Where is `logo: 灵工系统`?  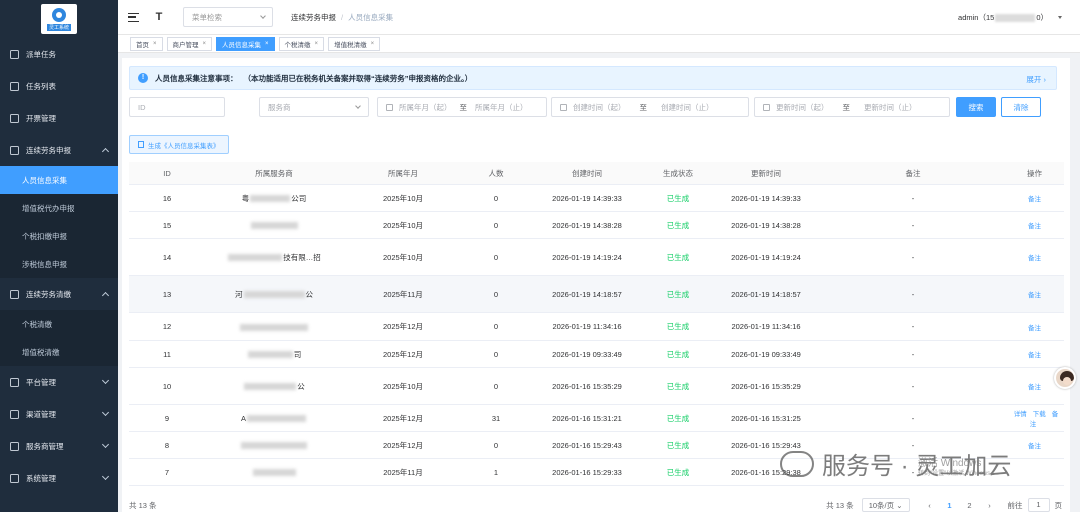 logo: 灵工系统 is located at coordinates (59, 19).